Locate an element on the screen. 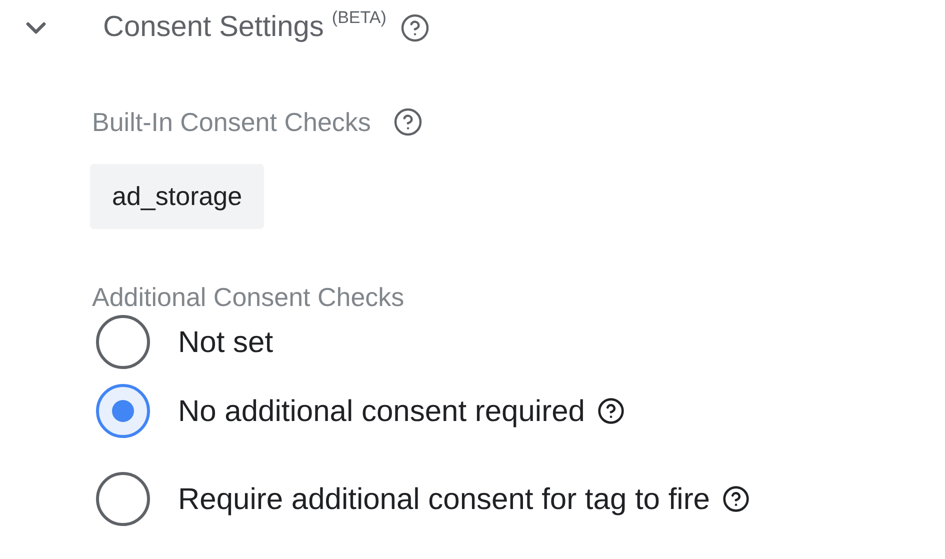 The width and height of the screenshot is (945, 559). radio-label: No additional consent required is located at coordinates (381, 412).